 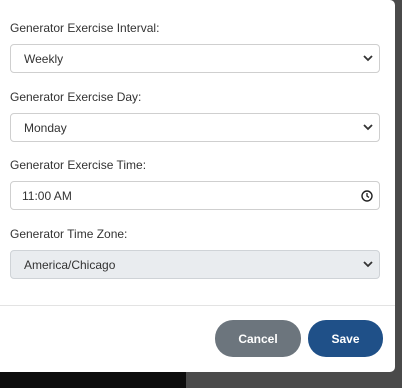 What do you see at coordinates (197, 305) in the screenshot?
I see `footer-divider` at bounding box center [197, 305].